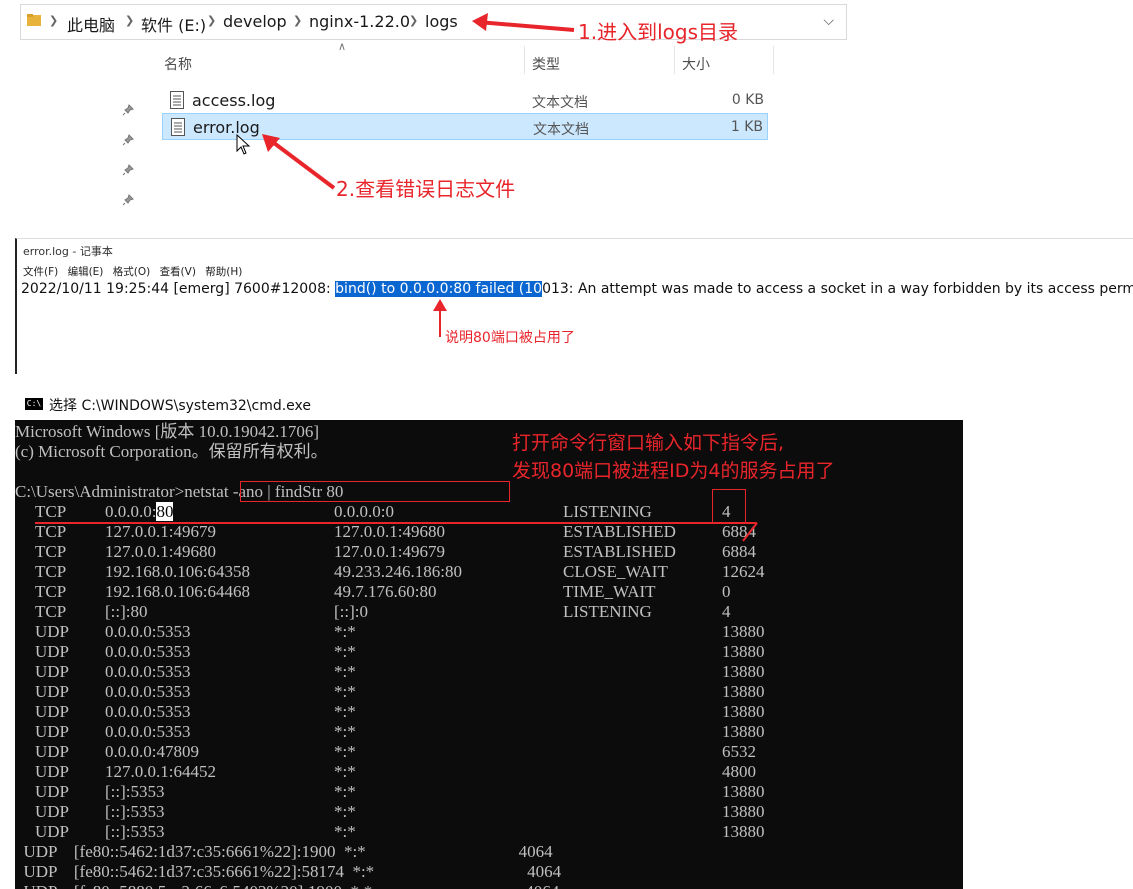 This screenshot has width=1133, height=889. What do you see at coordinates (40, 272) in the screenshot?
I see `menu-file: 文件(F)` at bounding box center [40, 272].